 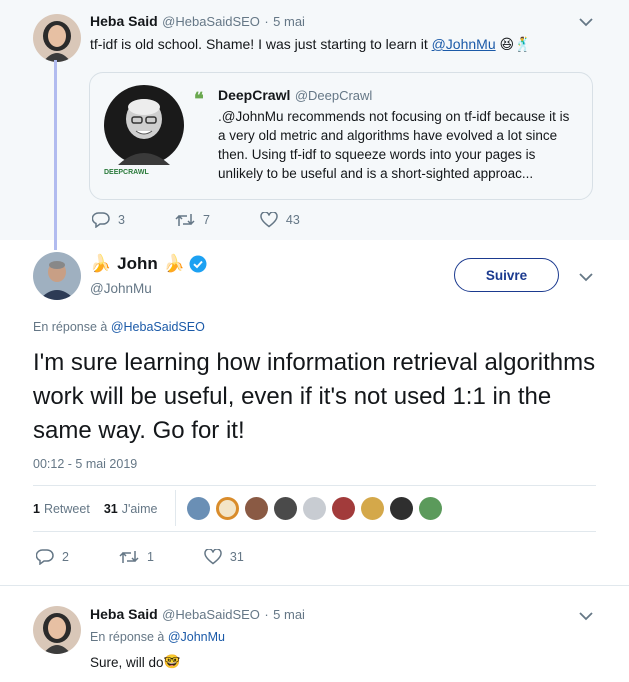 What do you see at coordinates (36, 509) in the screenshot?
I see `retweet-stat-count: 1` at bounding box center [36, 509].